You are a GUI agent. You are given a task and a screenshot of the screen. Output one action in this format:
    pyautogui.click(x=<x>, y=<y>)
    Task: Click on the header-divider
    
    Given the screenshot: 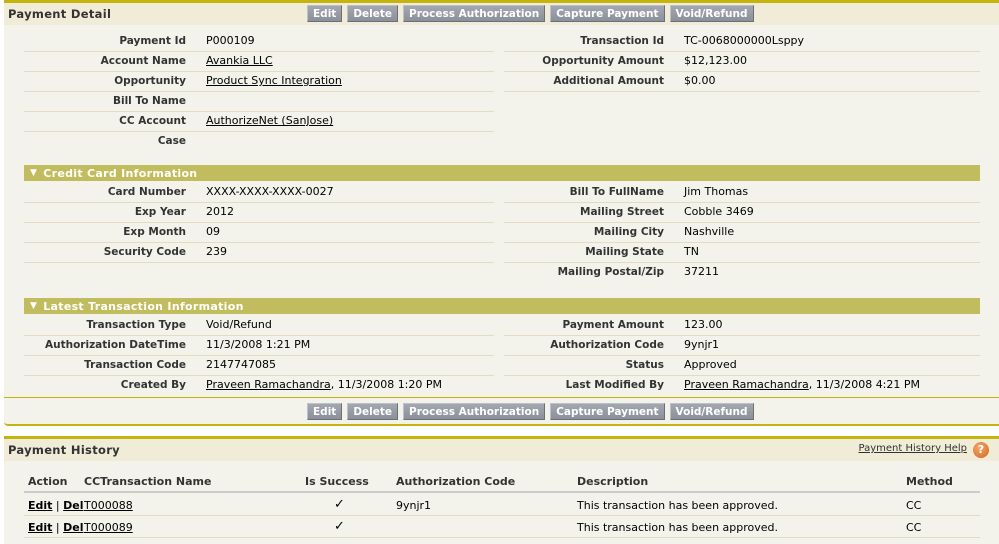 What is the action you would take?
    pyautogui.click(x=502, y=492)
    